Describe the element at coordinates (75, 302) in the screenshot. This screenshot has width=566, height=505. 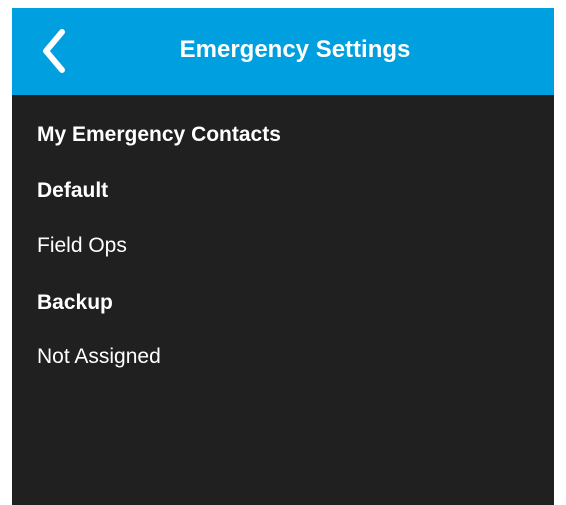
I see `backup-contact-label: Backup` at that location.